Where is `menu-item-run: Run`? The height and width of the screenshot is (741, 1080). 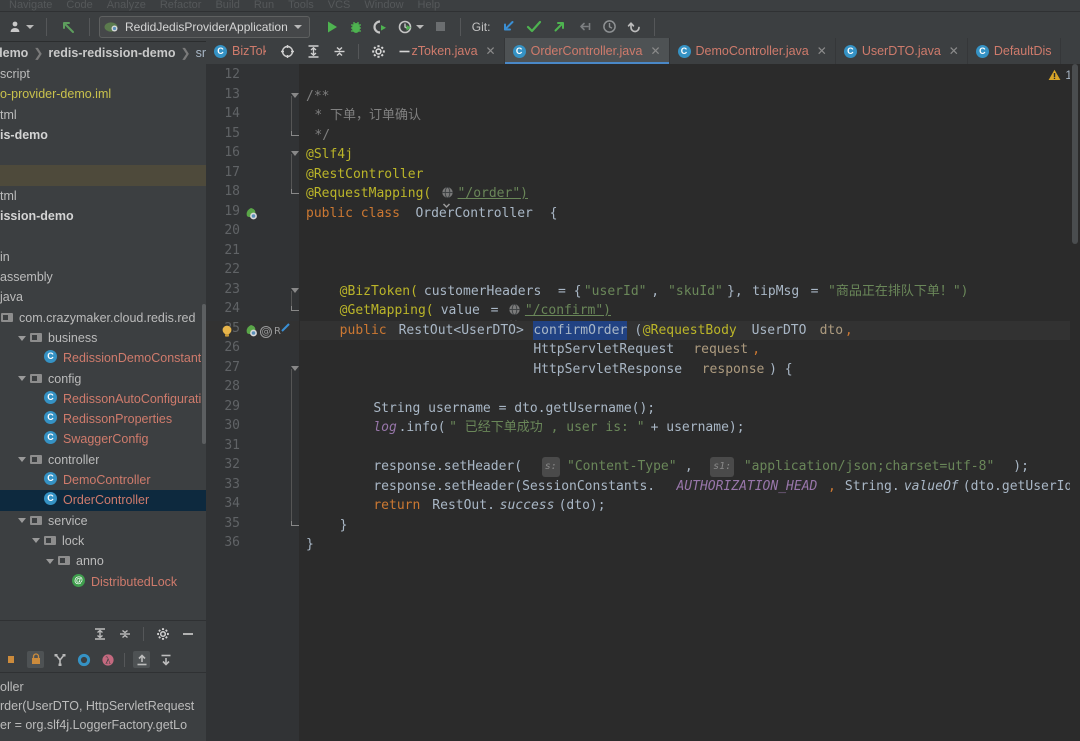 menu-item-run: Run is located at coordinates (264, 5).